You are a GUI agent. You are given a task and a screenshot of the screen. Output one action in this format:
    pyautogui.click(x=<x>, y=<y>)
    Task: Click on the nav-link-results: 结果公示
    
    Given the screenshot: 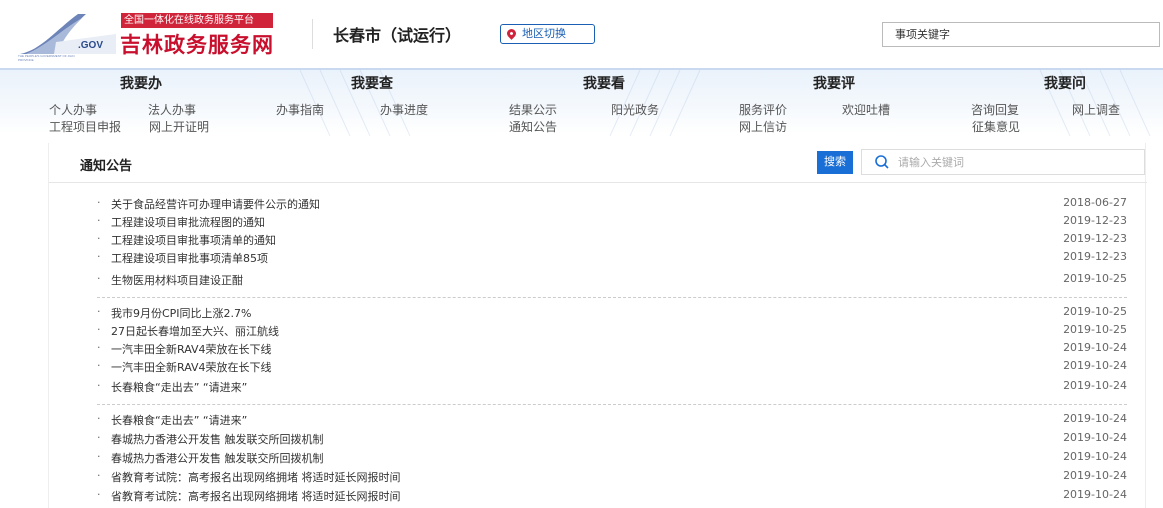 What is the action you would take?
    pyautogui.click(x=533, y=109)
    